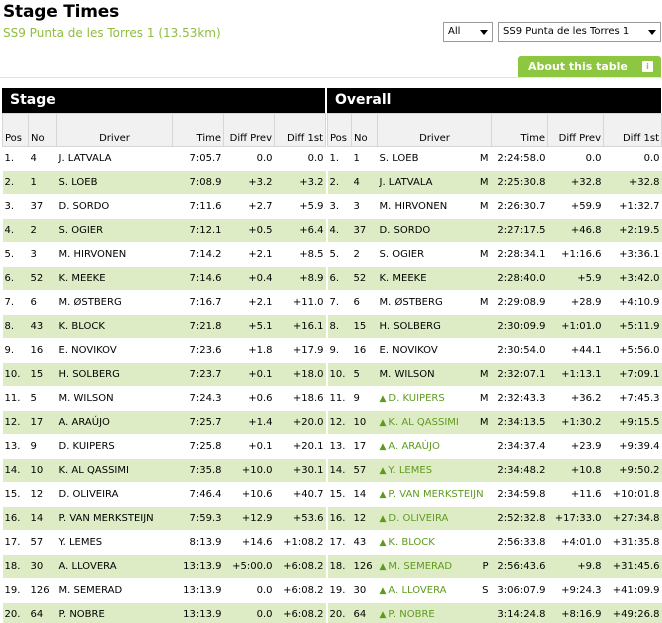  Describe the element at coordinates (519, 254) in the screenshot. I see `time-cell: 2:28:34.1` at that location.